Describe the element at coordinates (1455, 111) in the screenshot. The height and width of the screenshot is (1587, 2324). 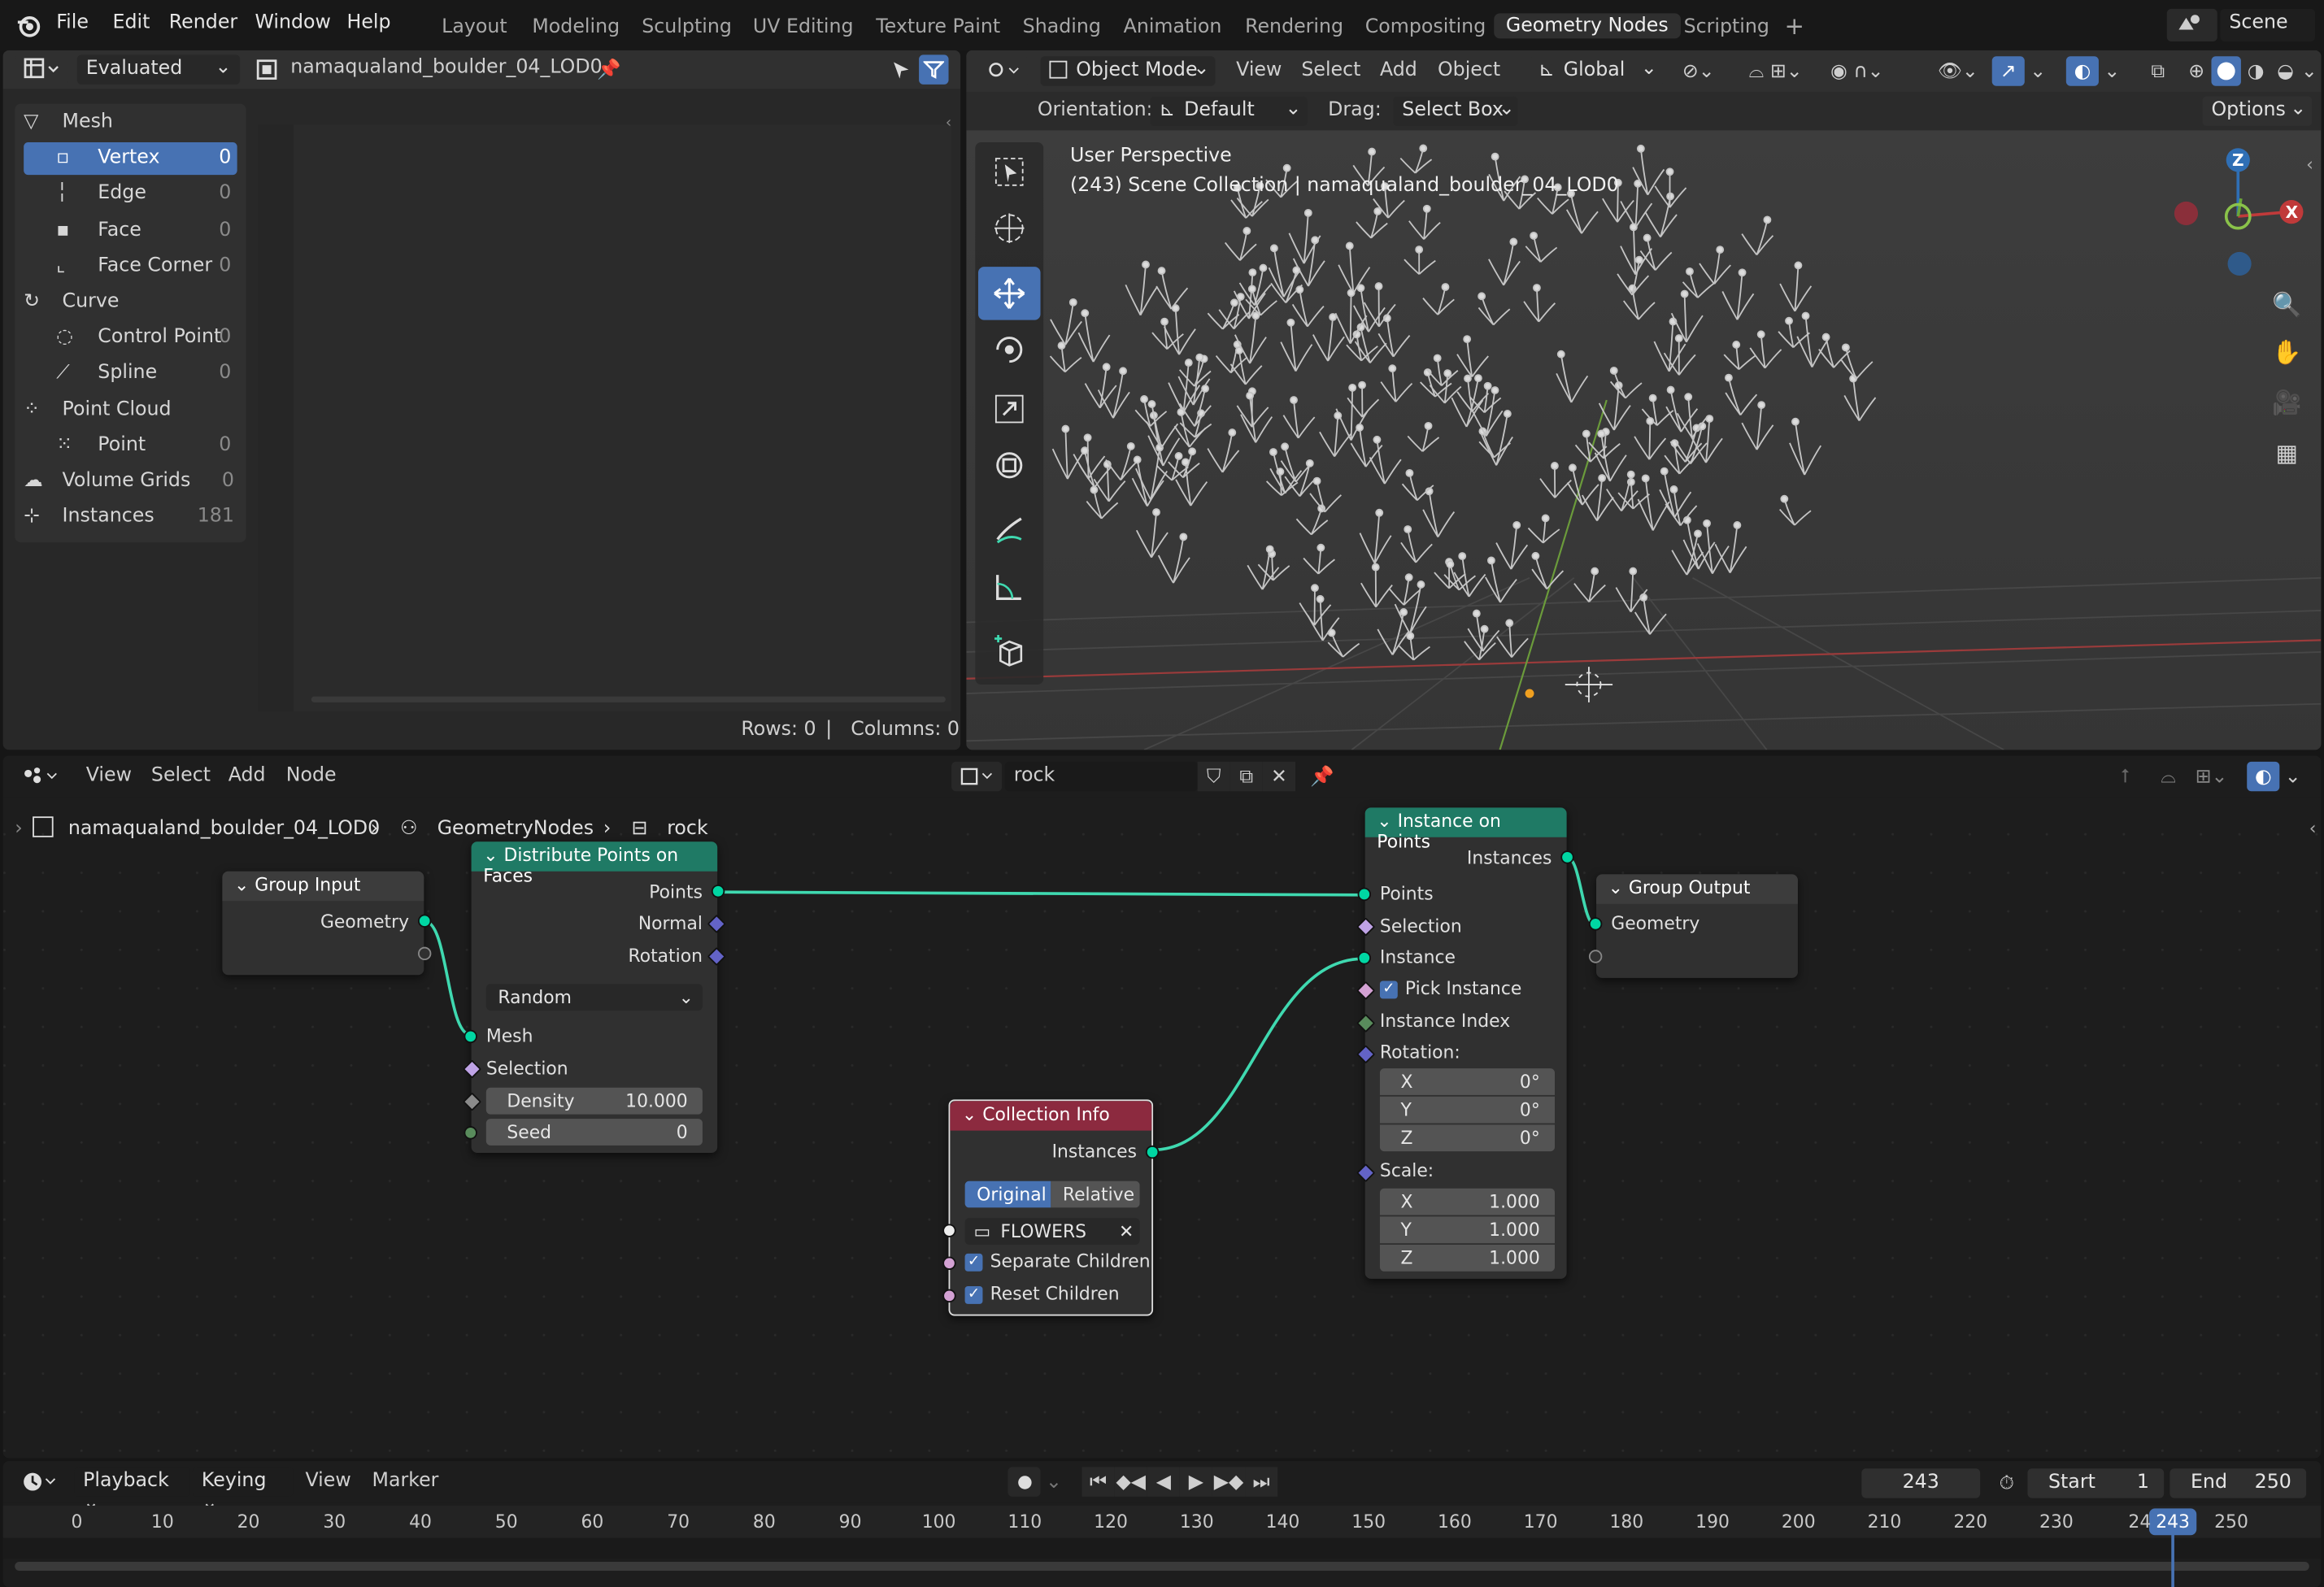
I see `drag-dropdown: Select Box ⌄` at that location.